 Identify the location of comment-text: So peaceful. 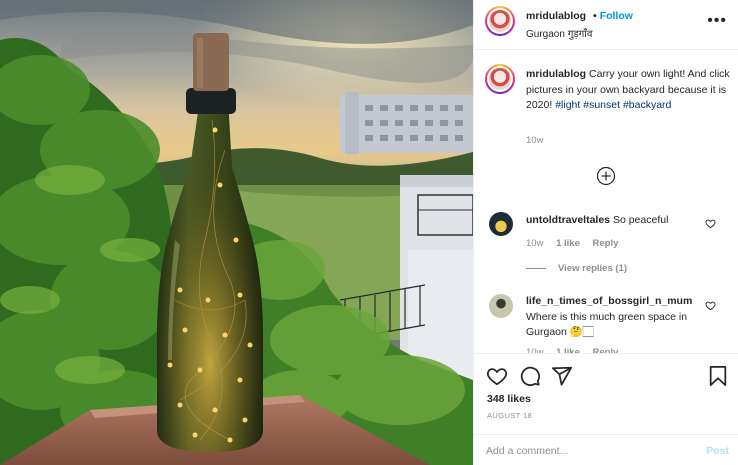
(640, 220).